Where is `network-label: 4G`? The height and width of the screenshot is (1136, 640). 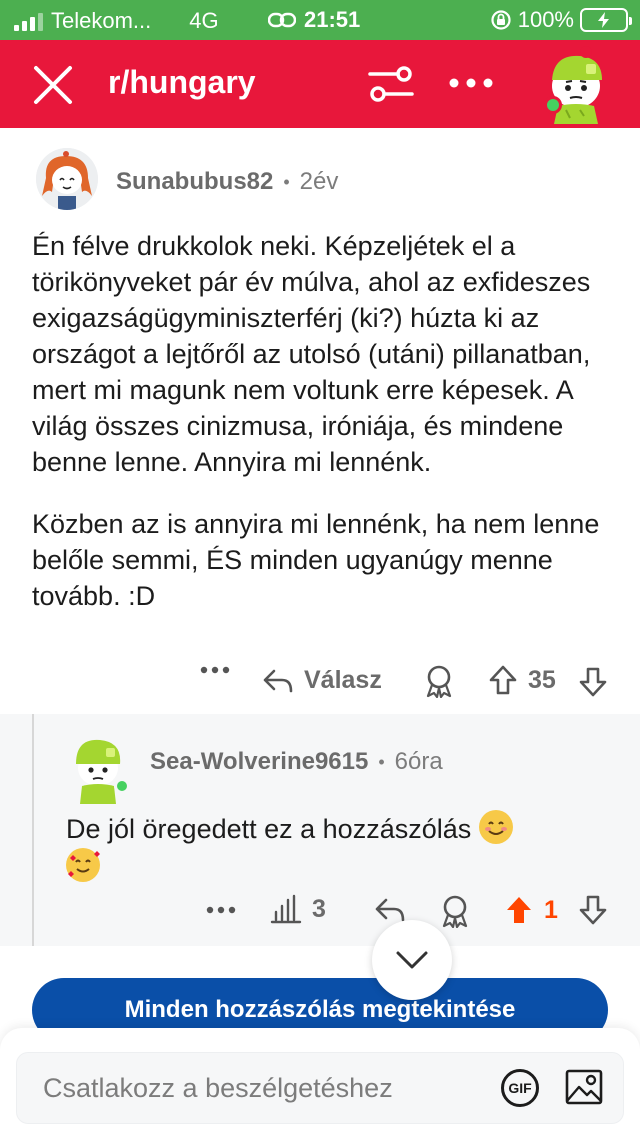 network-label: 4G is located at coordinates (204, 20).